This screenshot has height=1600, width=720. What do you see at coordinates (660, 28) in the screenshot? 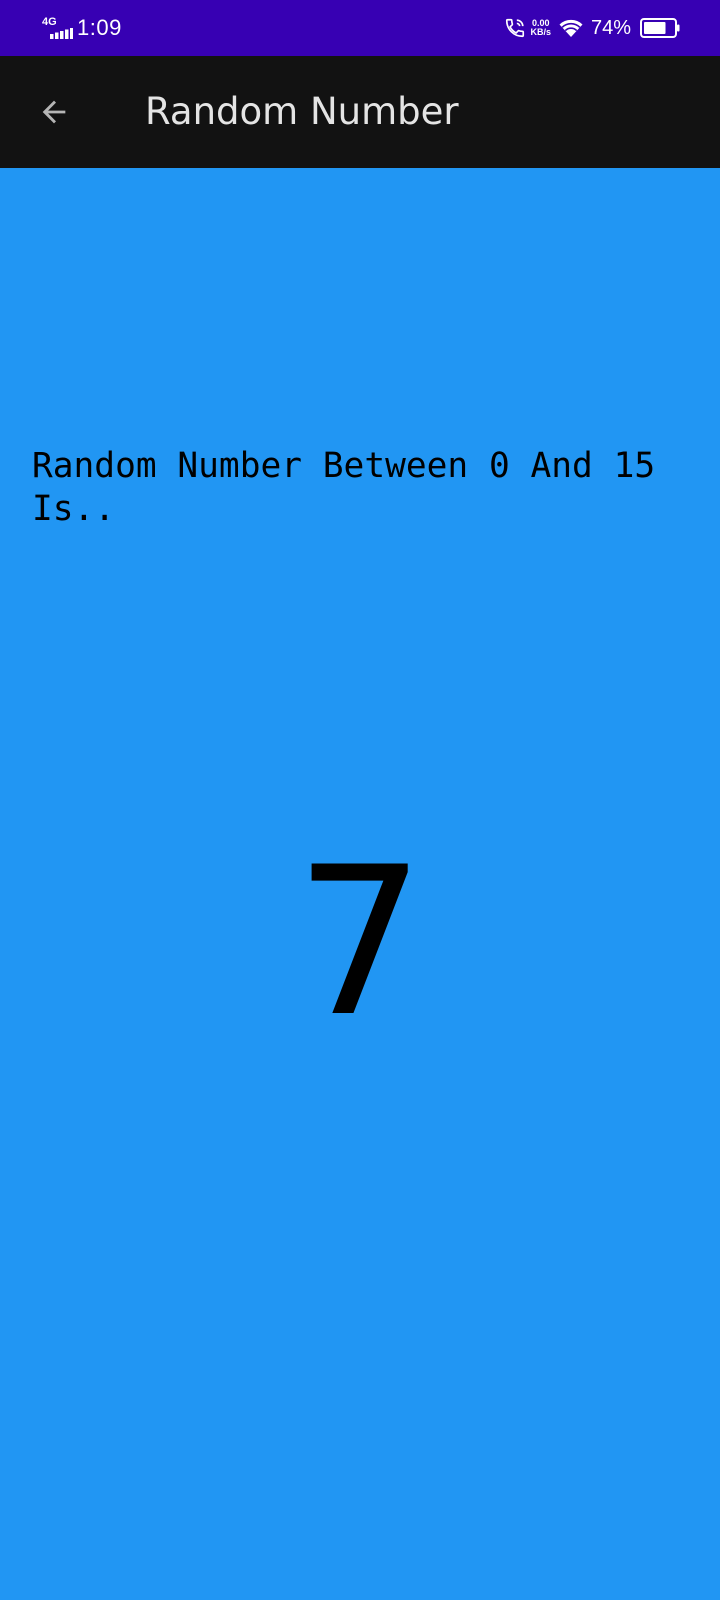
I see `battery-icon` at bounding box center [660, 28].